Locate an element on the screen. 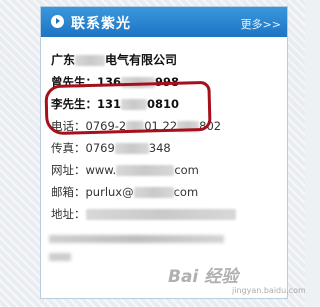 The image size is (320, 307). company-suffix: 电气有限公司 is located at coordinates (141, 60).